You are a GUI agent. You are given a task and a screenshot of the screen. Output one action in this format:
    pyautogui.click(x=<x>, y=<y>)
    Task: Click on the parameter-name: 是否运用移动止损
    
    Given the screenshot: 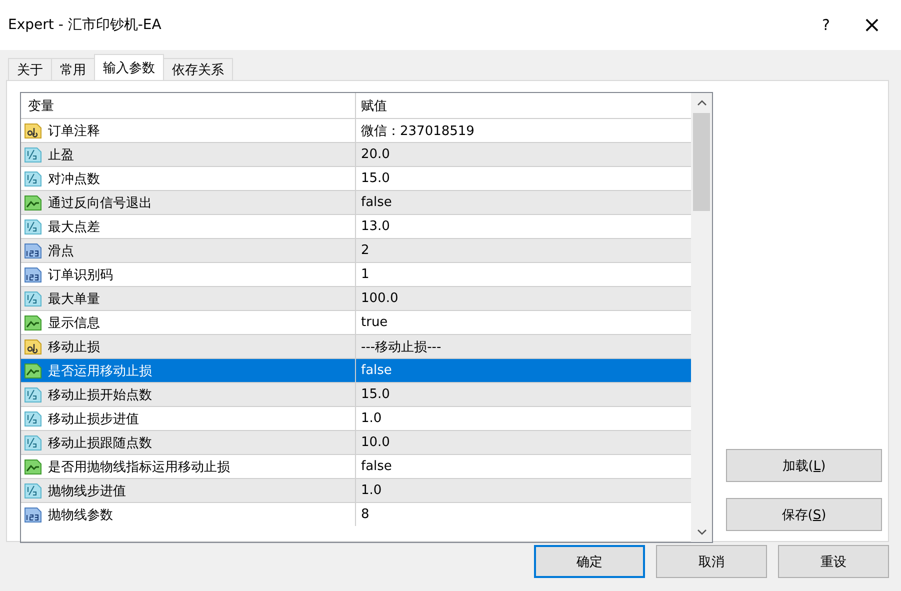 What is the action you would take?
    pyautogui.click(x=100, y=371)
    